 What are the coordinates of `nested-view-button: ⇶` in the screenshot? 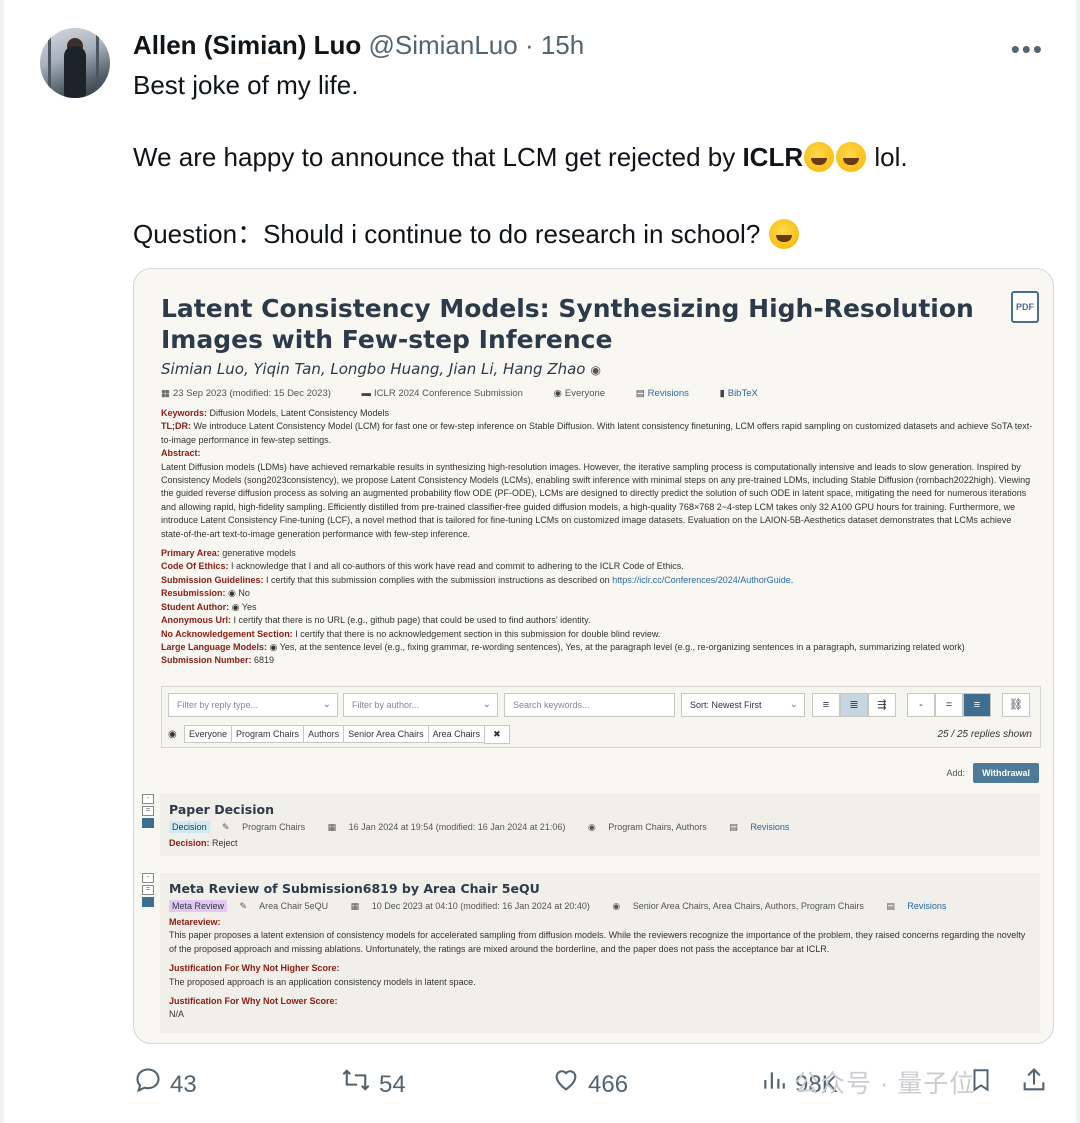 It's located at (882, 705).